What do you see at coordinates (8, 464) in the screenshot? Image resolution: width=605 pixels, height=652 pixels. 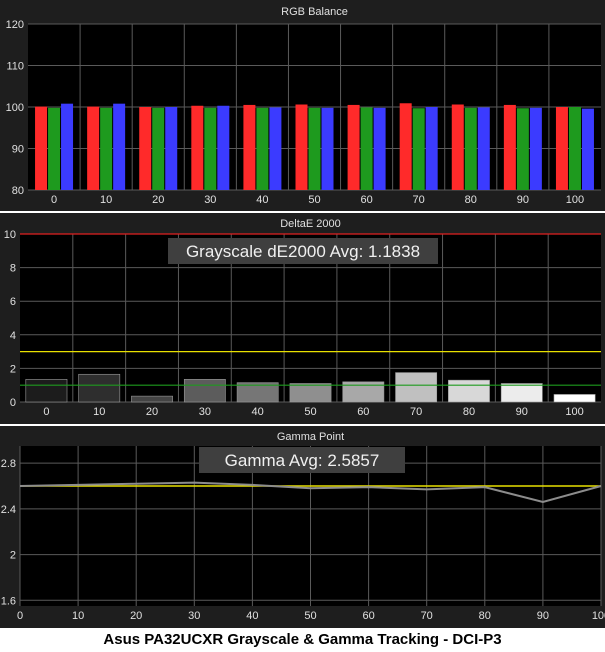 I see `y-tick-label: 2.8` at bounding box center [8, 464].